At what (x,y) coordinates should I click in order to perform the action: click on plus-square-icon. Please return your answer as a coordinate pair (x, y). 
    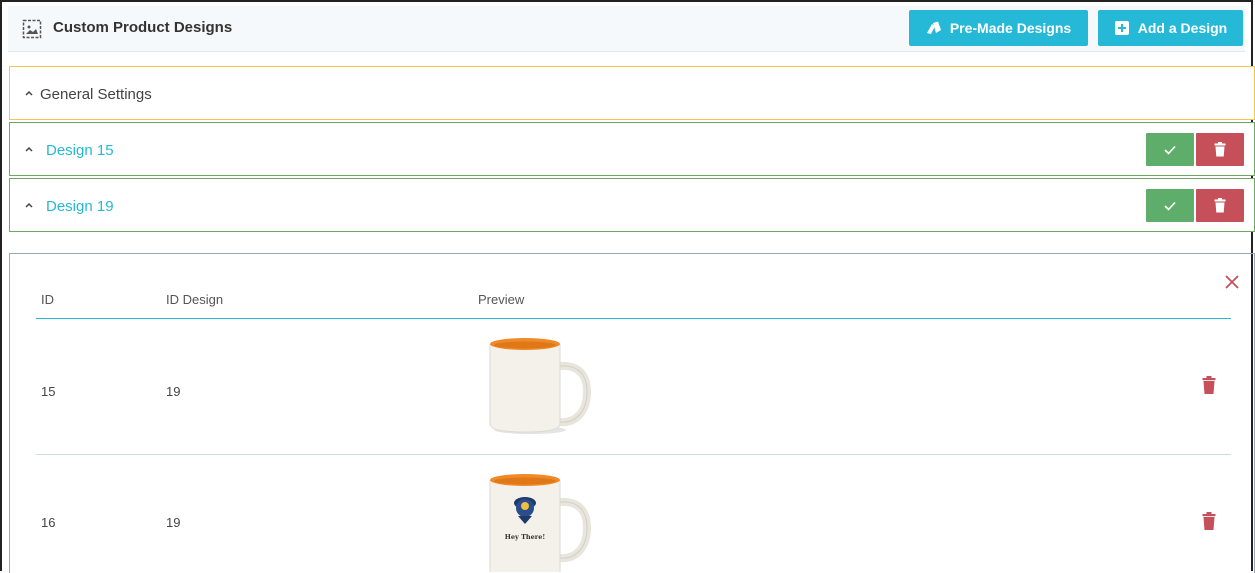
    Looking at the image, I should click on (1121, 28).